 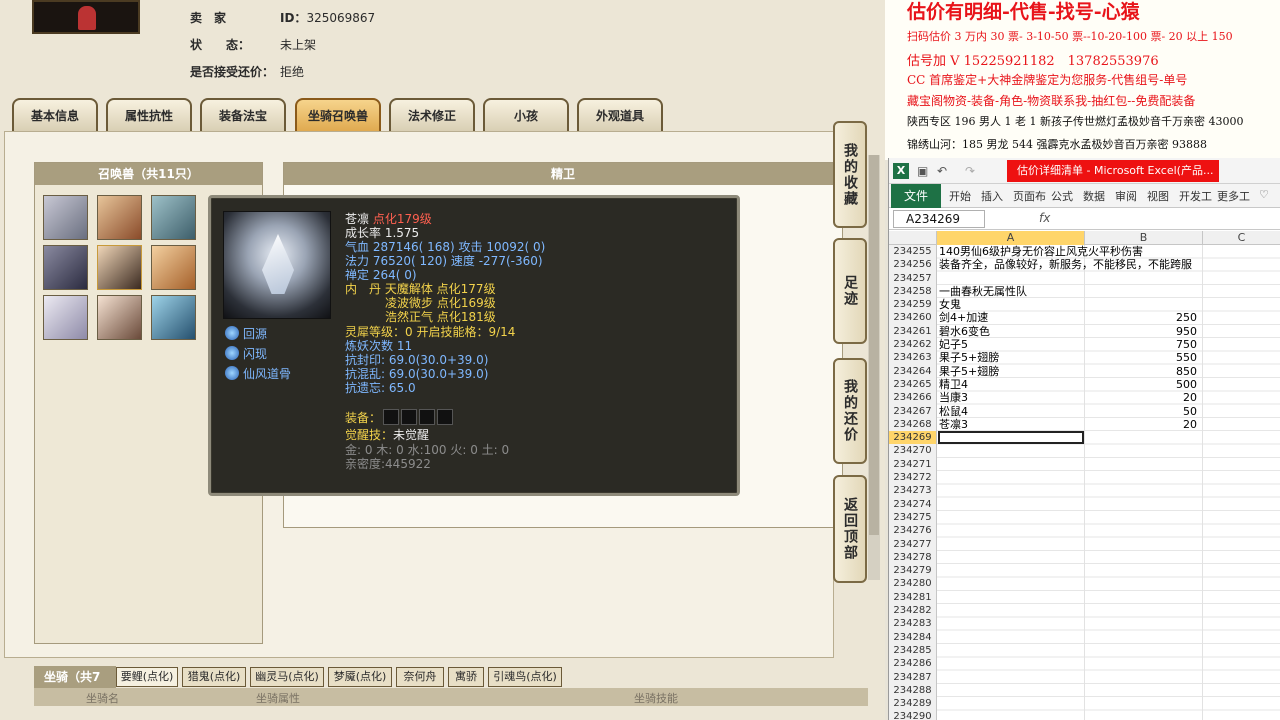 What do you see at coordinates (420, 677) in the screenshot?
I see `mount-tab: 奈何舟` at bounding box center [420, 677].